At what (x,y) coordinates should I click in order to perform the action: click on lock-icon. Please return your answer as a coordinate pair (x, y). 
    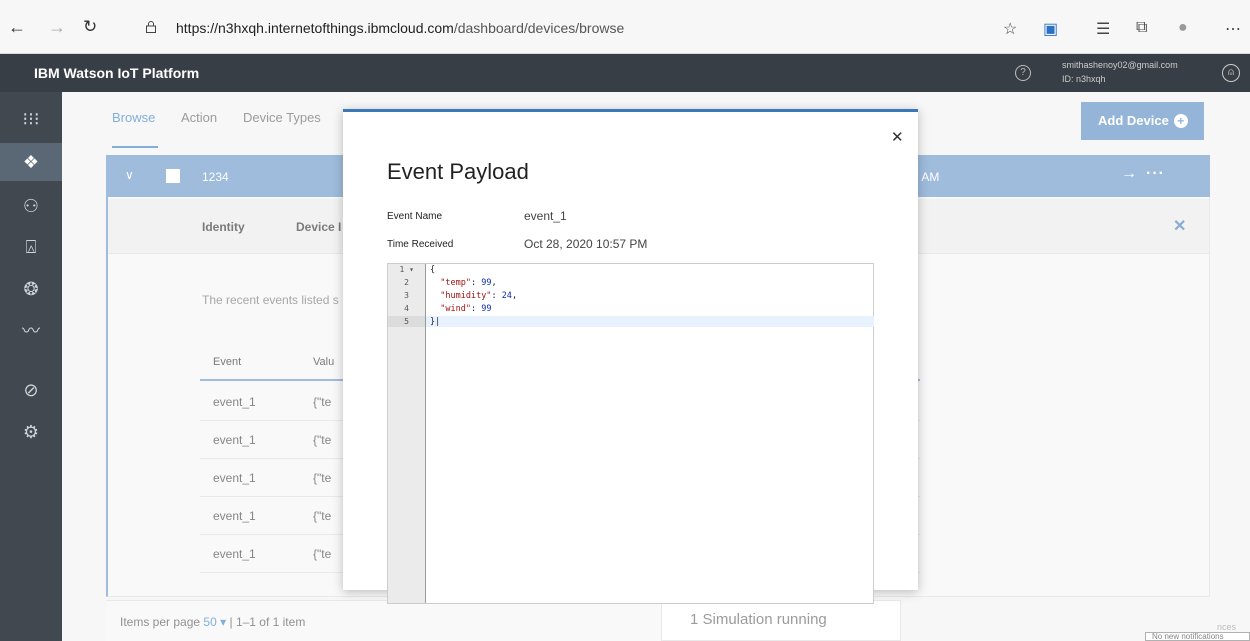
    Looking at the image, I should click on (151, 27).